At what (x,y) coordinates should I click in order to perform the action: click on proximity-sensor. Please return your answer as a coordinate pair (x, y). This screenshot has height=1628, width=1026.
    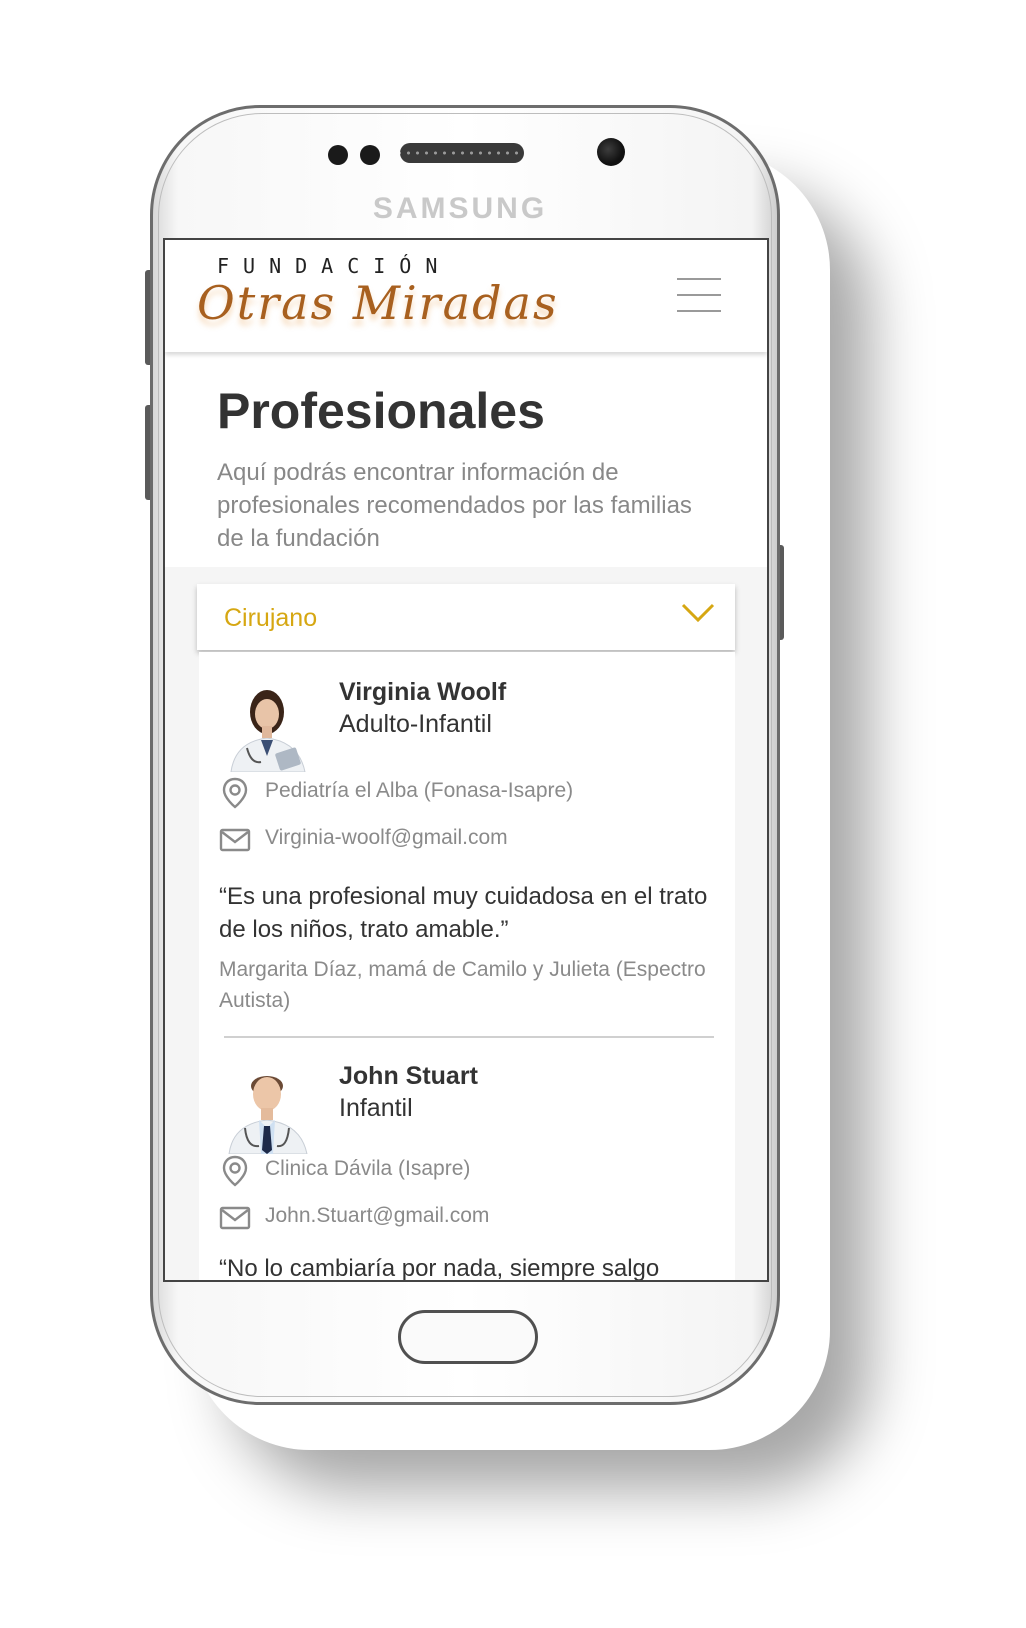
    Looking at the image, I should click on (338, 155).